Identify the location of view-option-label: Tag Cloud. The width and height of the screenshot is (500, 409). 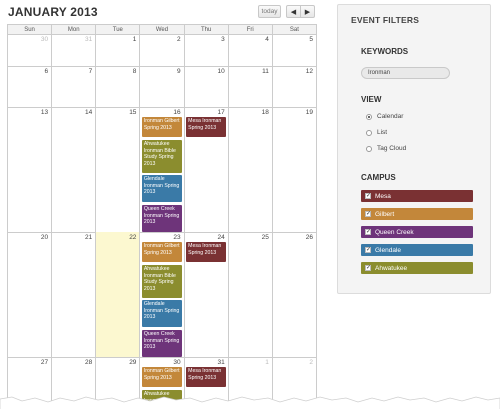
(392, 148).